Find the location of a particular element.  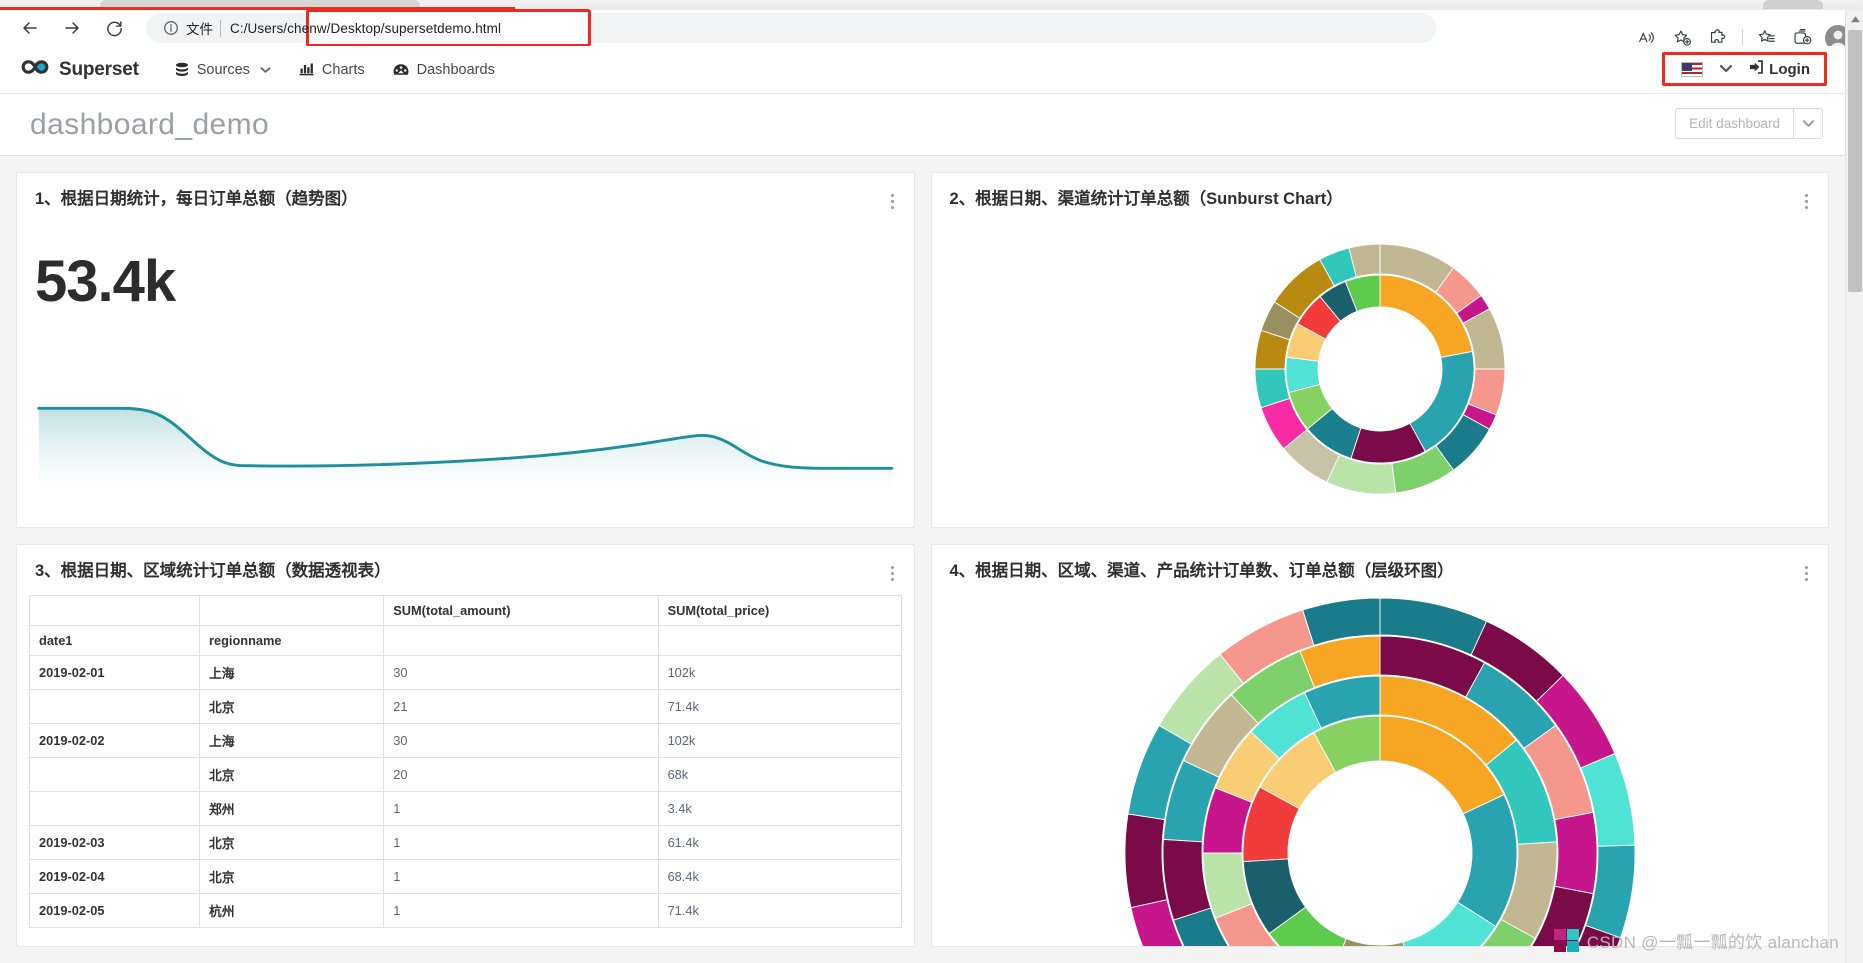

card-header: 1、根据日期统计，每日订单总额（趋势图） is located at coordinates (465, 195).